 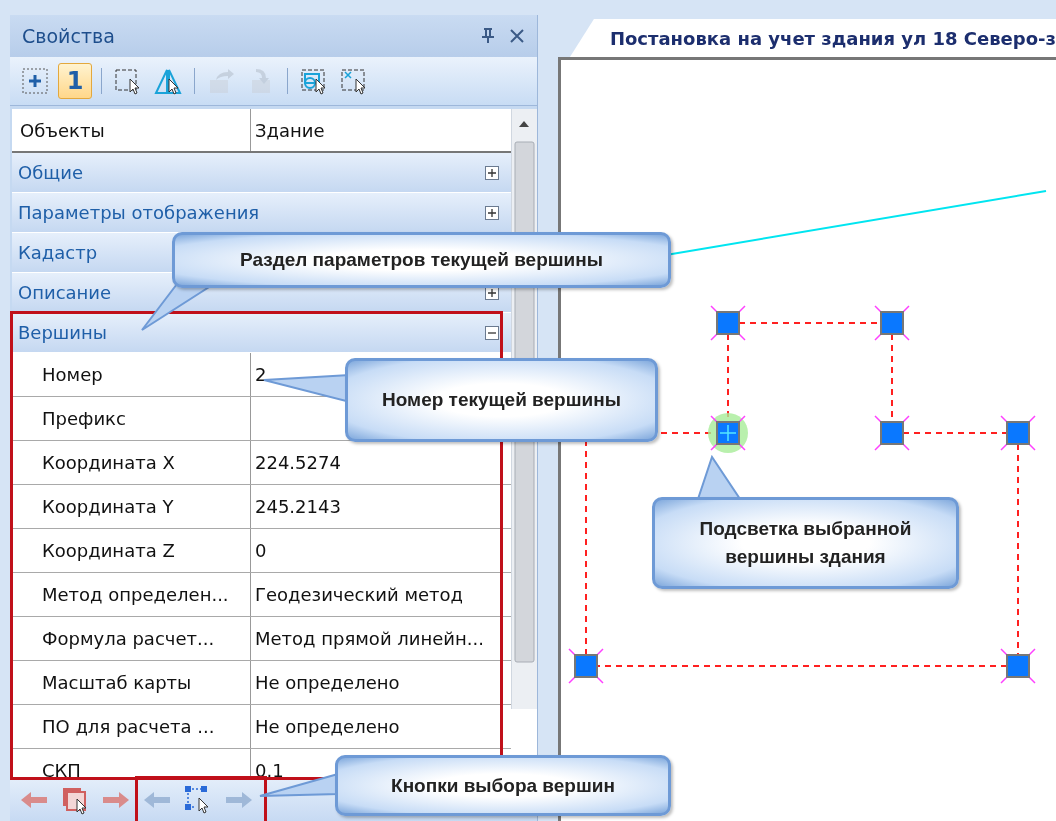 I want to click on callout: Номер текущей вершины, so click(x=501, y=400).